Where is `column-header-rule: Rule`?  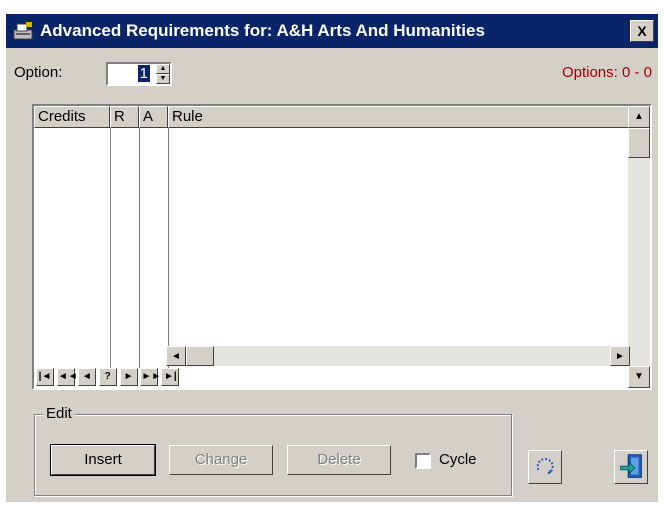
column-header-rule: Rule is located at coordinates (399, 117).